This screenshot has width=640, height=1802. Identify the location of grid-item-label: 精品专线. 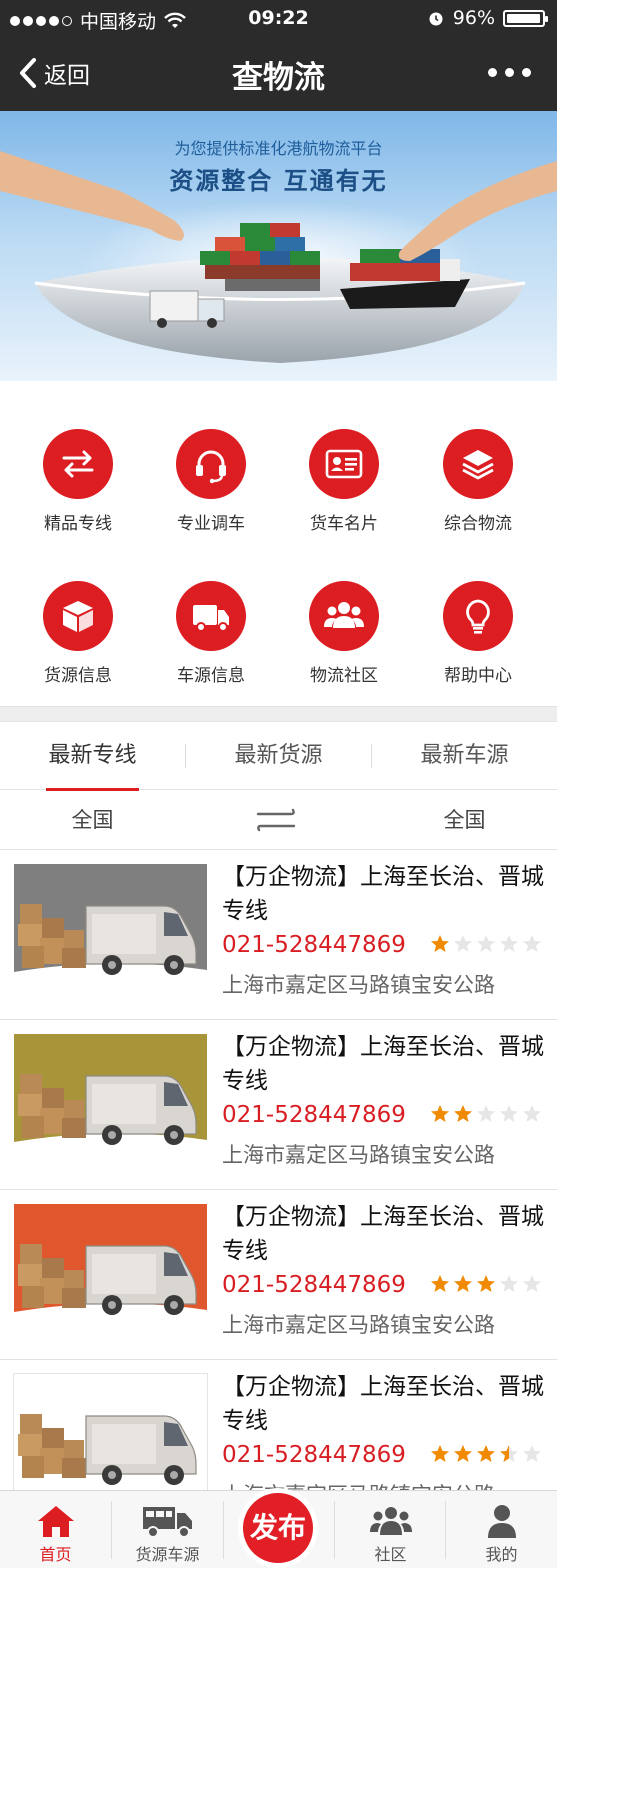
(78, 524).